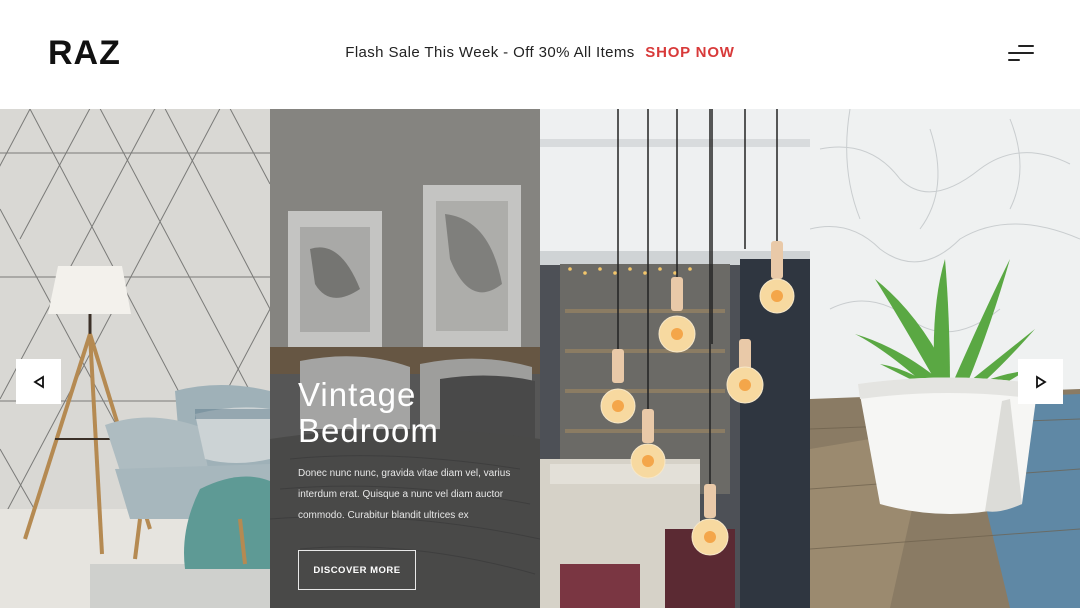 The height and width of the screenshot is (608, 1080). What do you see at coordinates (357, 394) in the screenshot?
I see `slide-title-line1: Vintage` at bounding box center [357, 394].